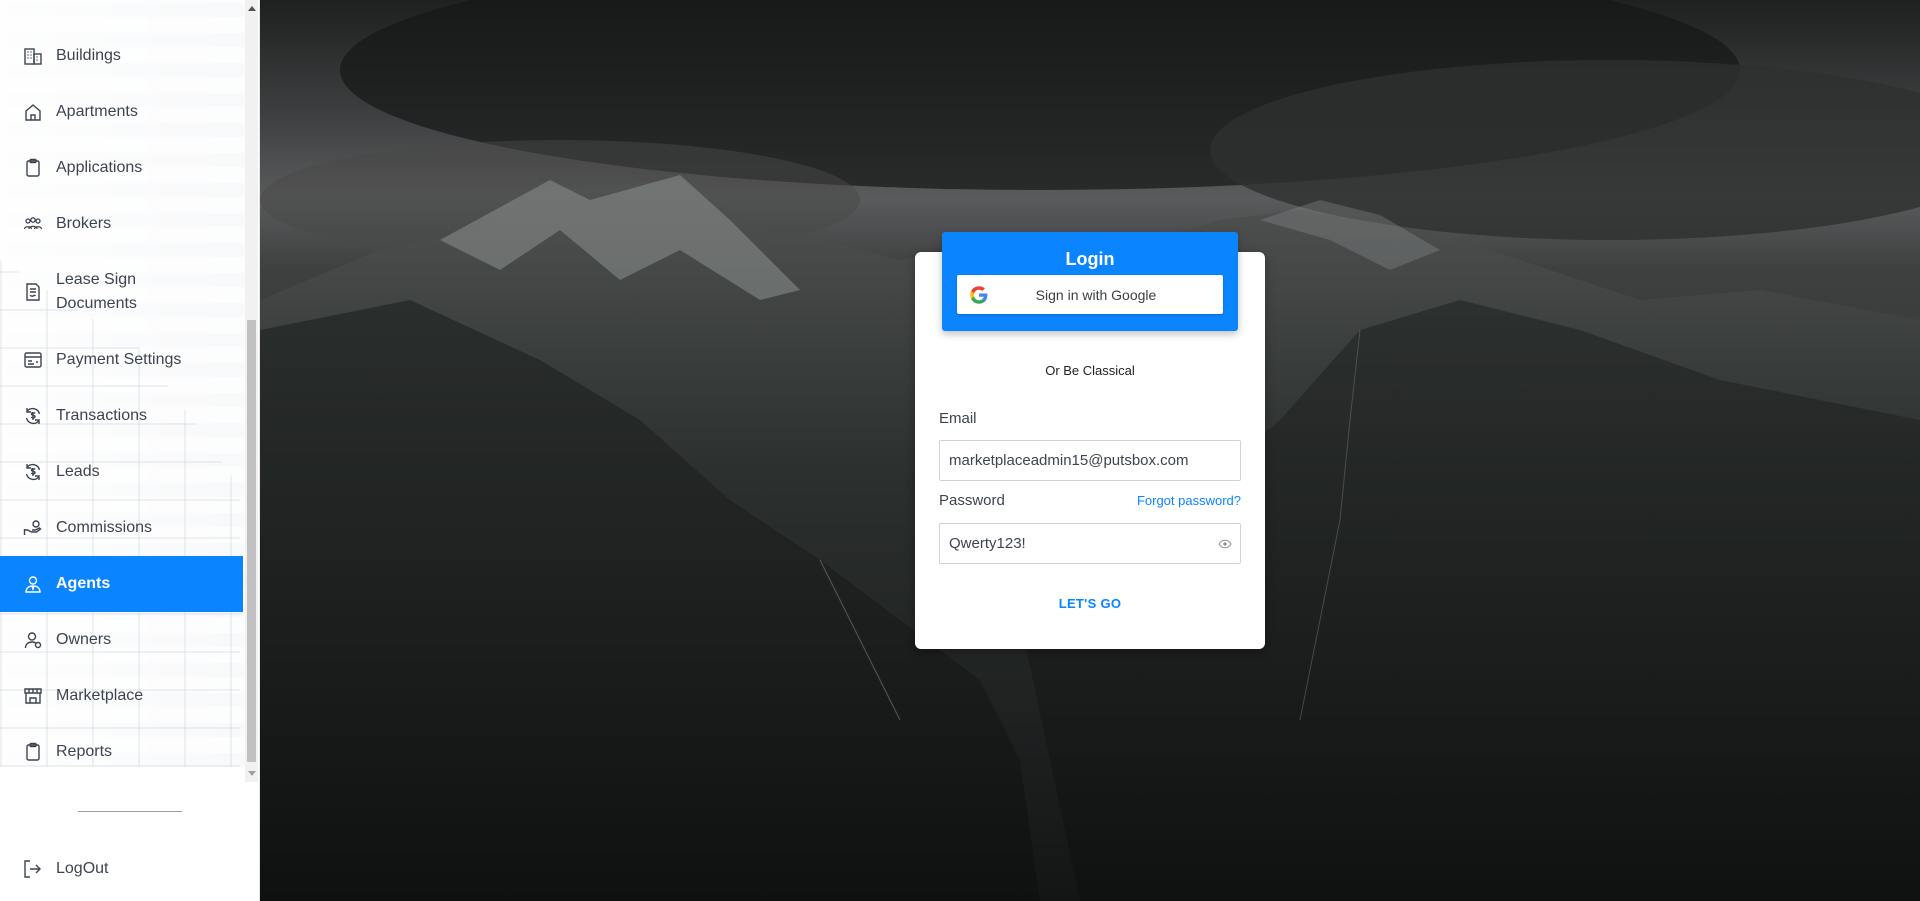  I want to click on login-card-header: Login Sign in with Google, so click(1090, 281).